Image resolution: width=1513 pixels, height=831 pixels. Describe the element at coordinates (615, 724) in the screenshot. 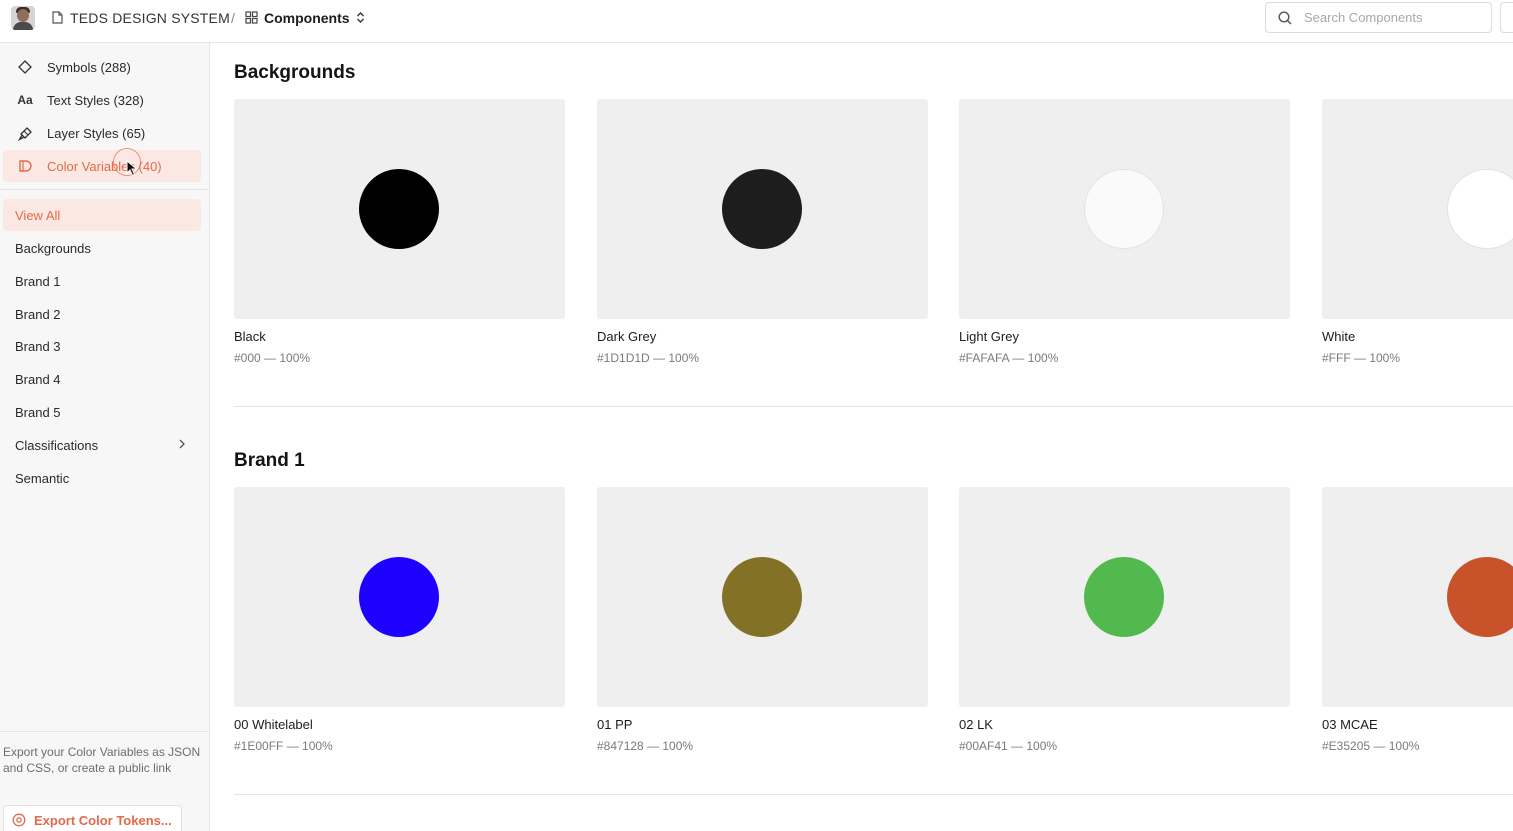

I see `color-name: 01 PP` at that location.